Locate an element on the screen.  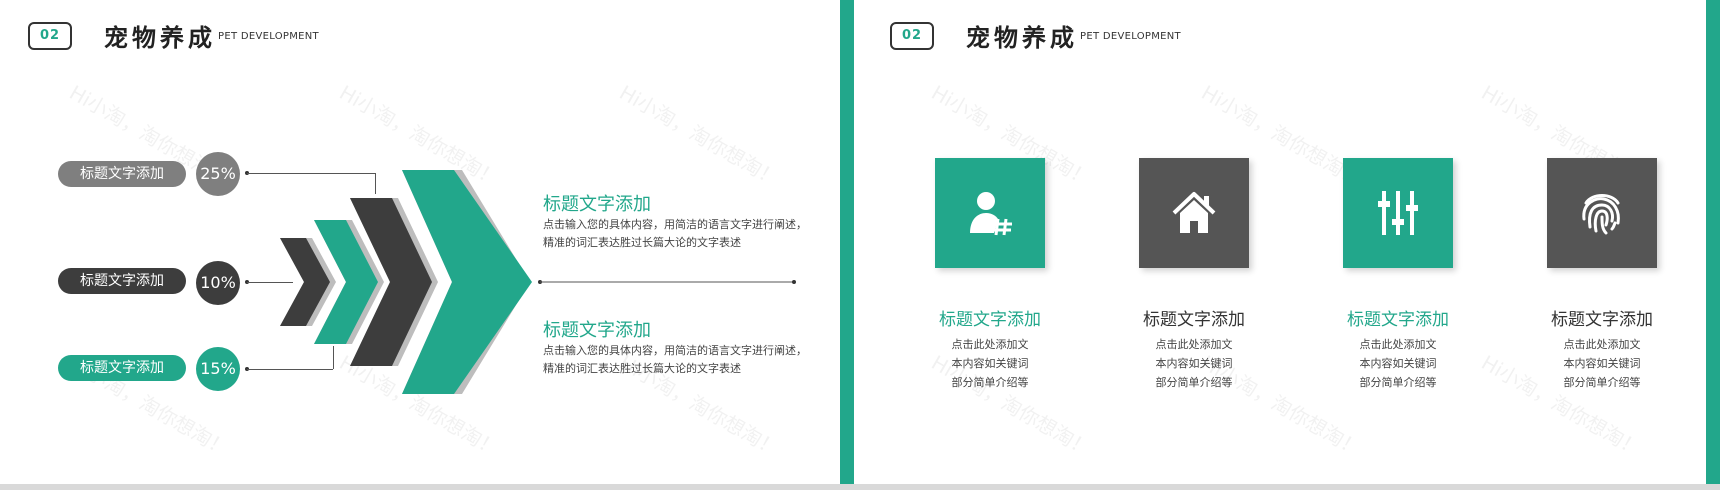
fingerprint-icon is located at coordinates (1601, 214).